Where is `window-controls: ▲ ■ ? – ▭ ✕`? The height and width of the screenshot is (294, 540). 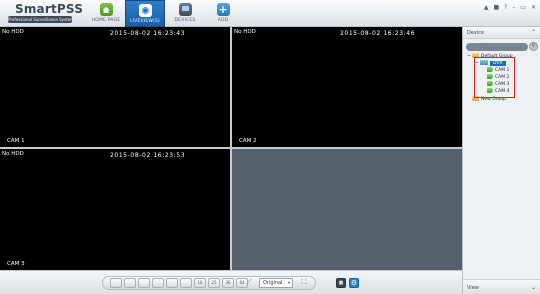 window-controls: ▲ ■ ? – ▭ ✕ is located at coordinates (510, 8).